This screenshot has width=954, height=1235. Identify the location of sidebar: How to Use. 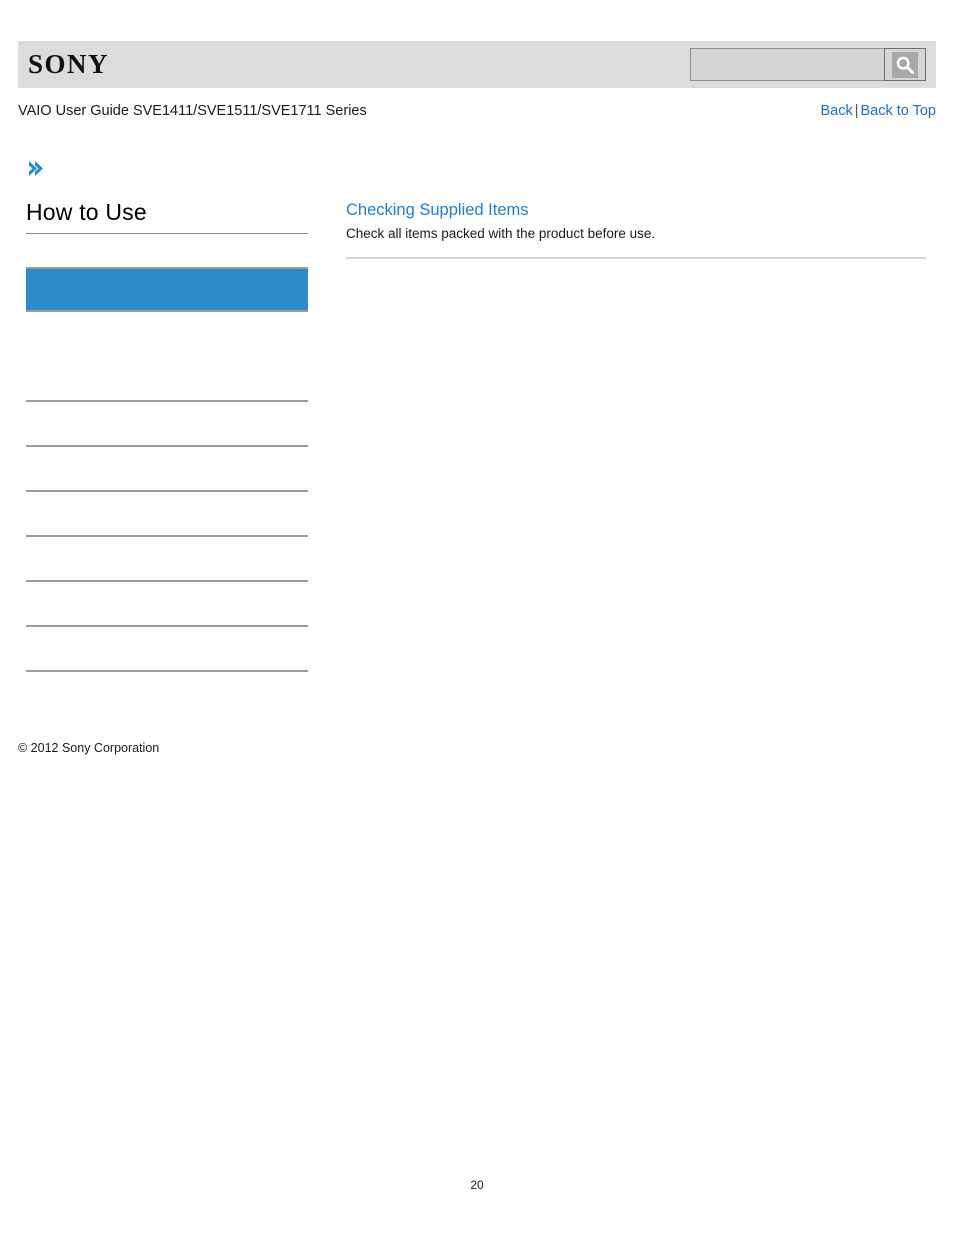
(167, 415).